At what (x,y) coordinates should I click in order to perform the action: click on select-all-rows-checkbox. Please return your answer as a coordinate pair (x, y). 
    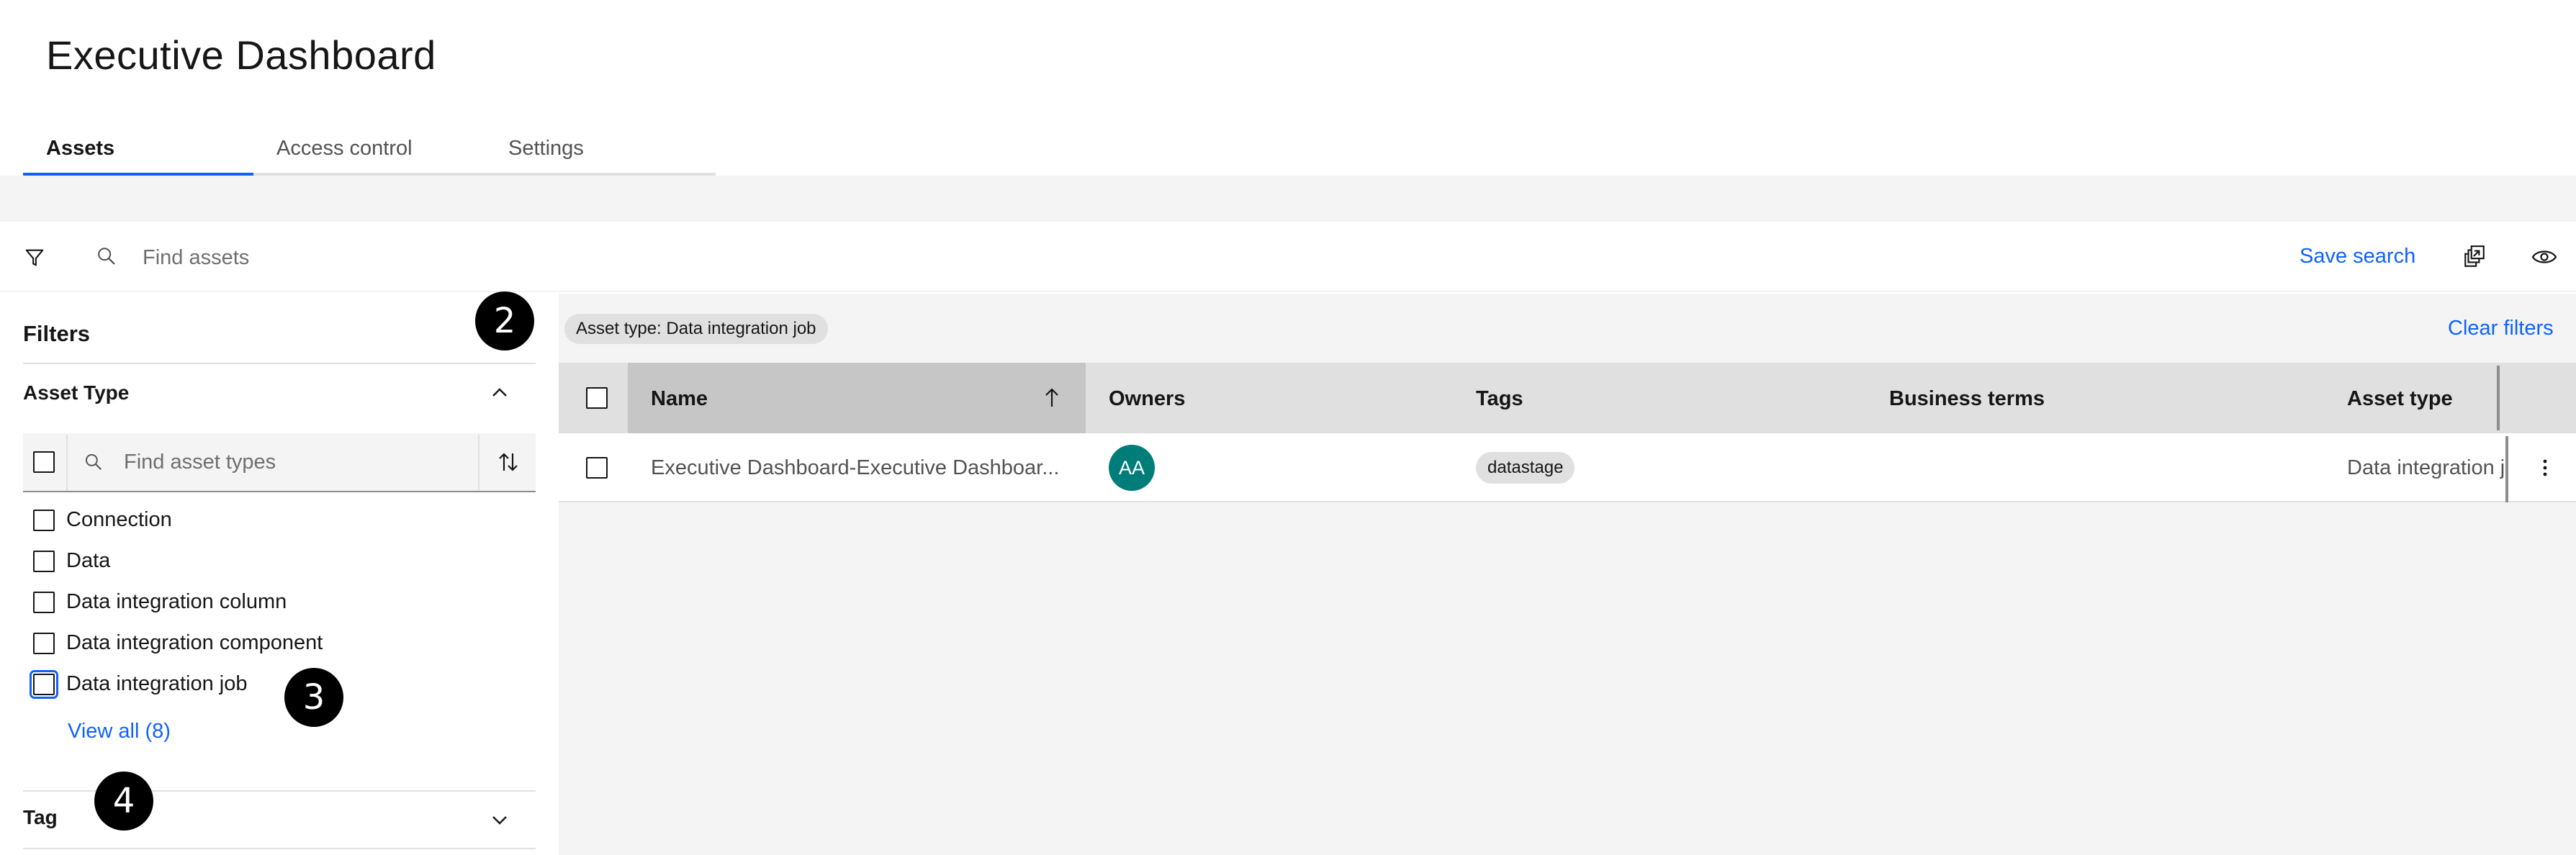
    Looking at the image, I should click on (597, 398).